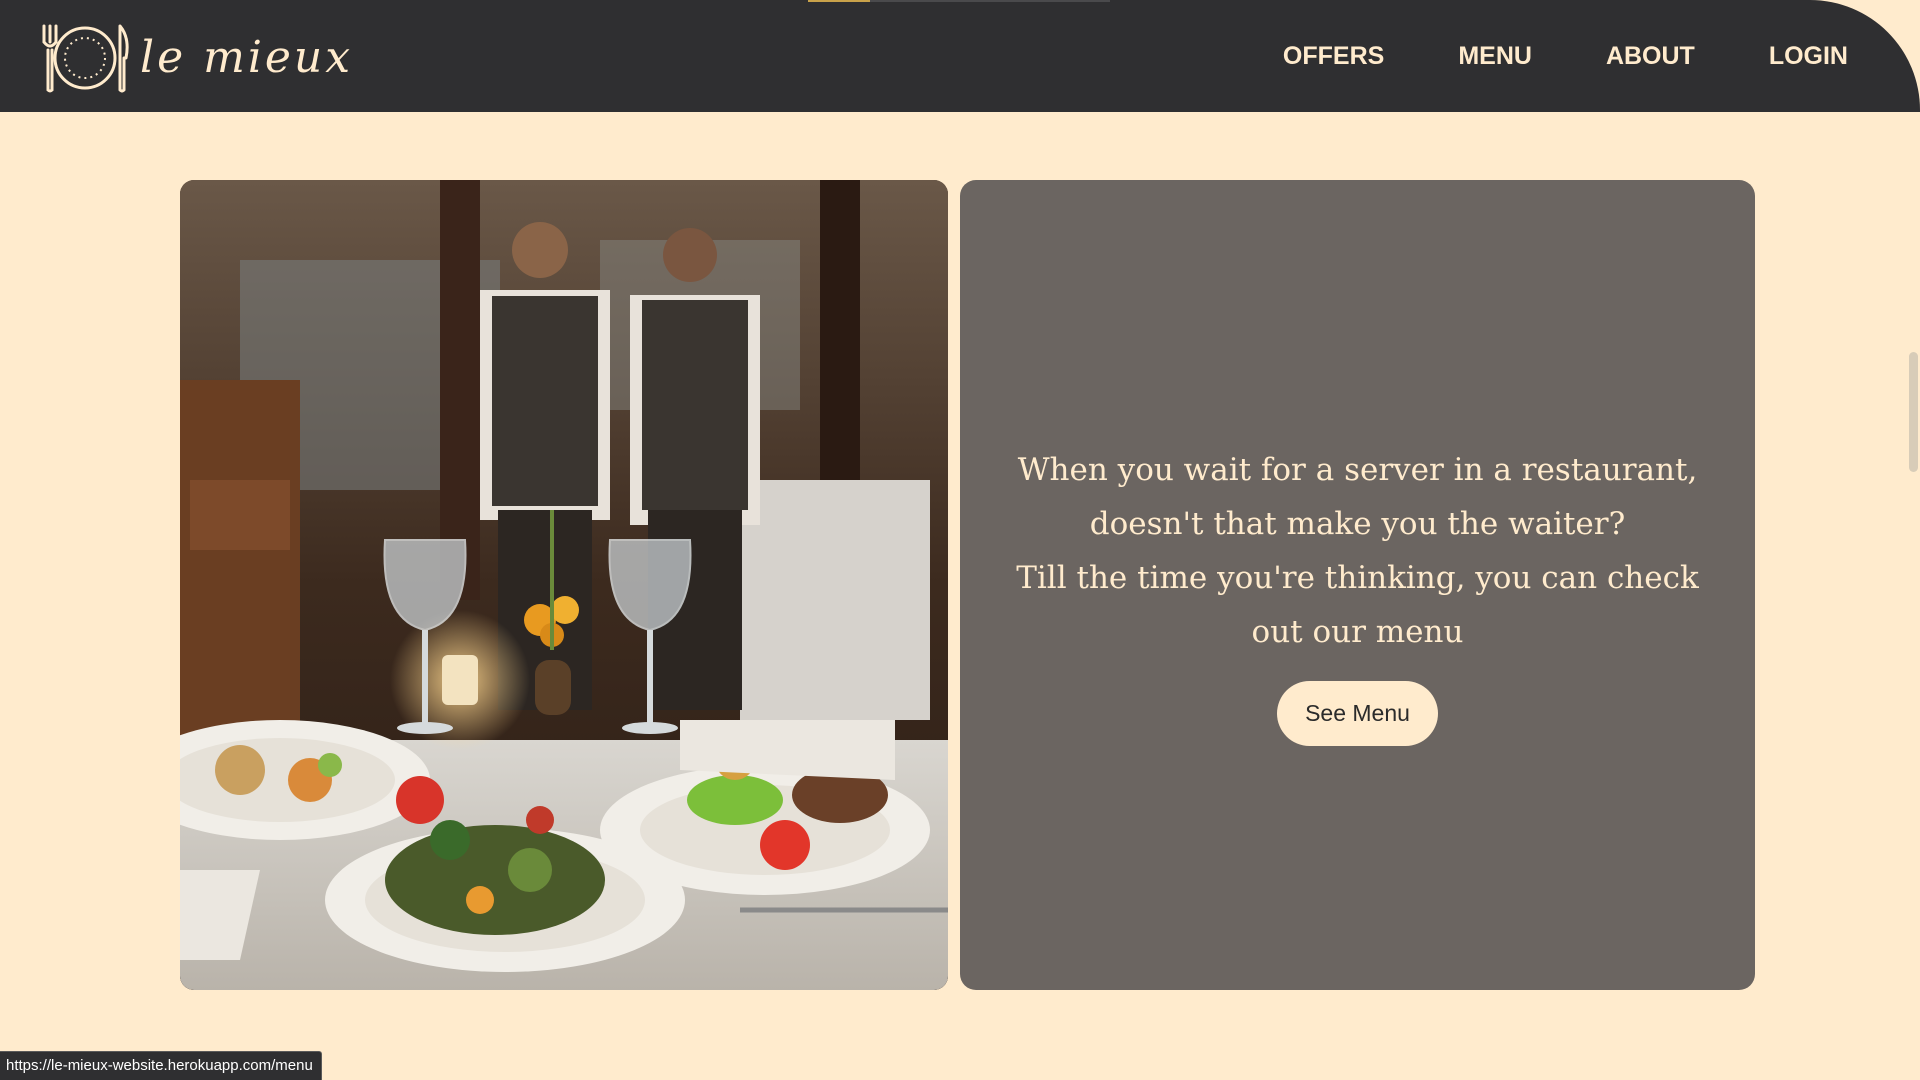 Image resolution: width=1920 pixels, height=1080 pixels. I want to click on see-menu-button: See Menu, so click(1357, 713).